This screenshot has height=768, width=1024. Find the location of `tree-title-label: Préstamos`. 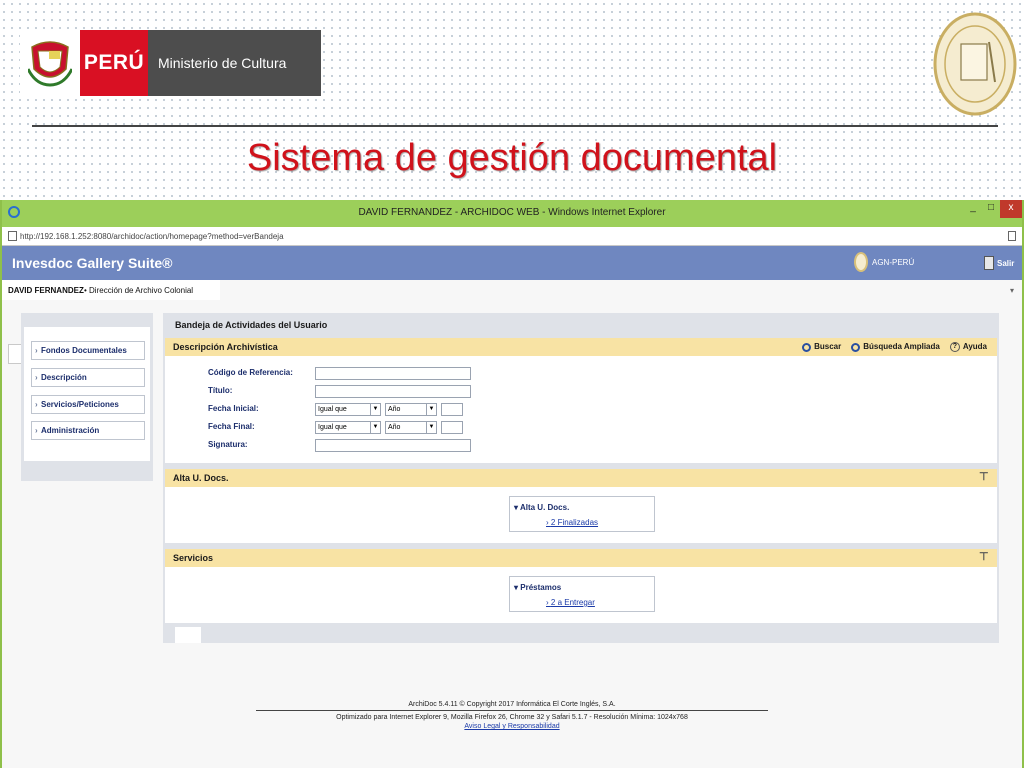

tree-title-label: Préstamos is located at coordinates (541, 587).